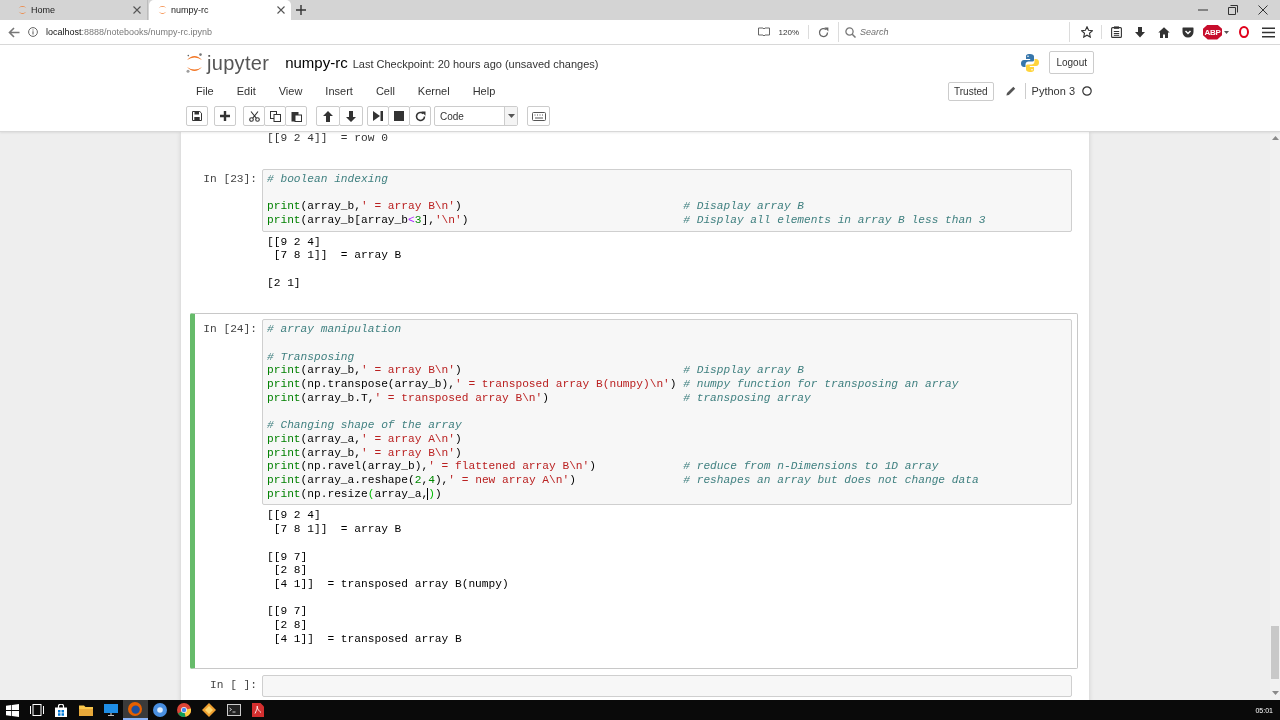  I want to click on copy-icon, so click(275, 116).